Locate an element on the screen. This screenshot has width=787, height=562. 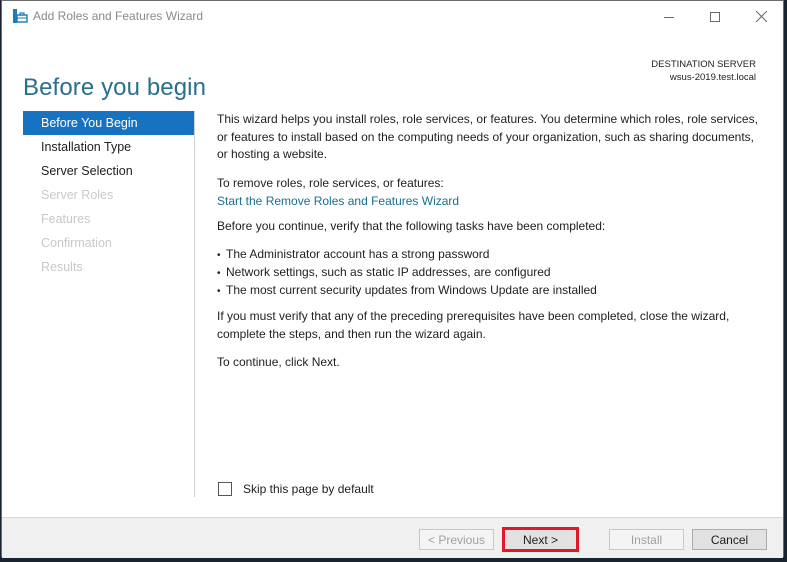
cancel-button: Cancel is located at coordinates (729, 539).